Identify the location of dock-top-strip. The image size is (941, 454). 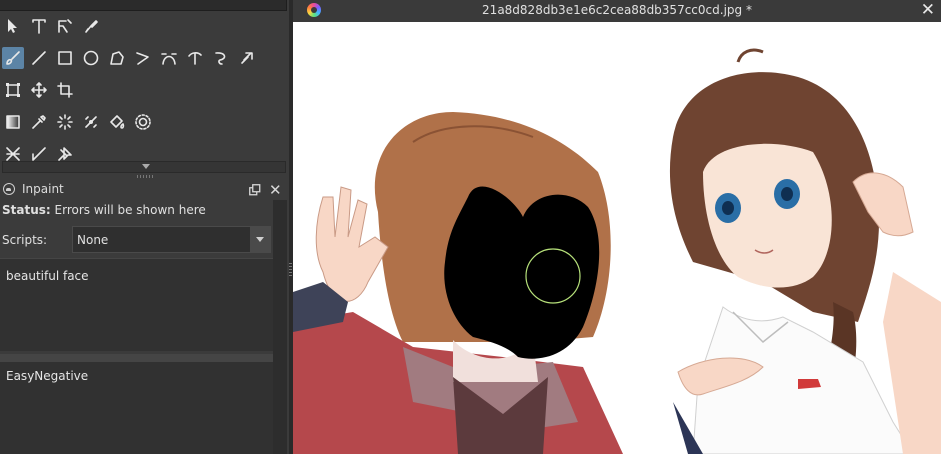
(143, 5).